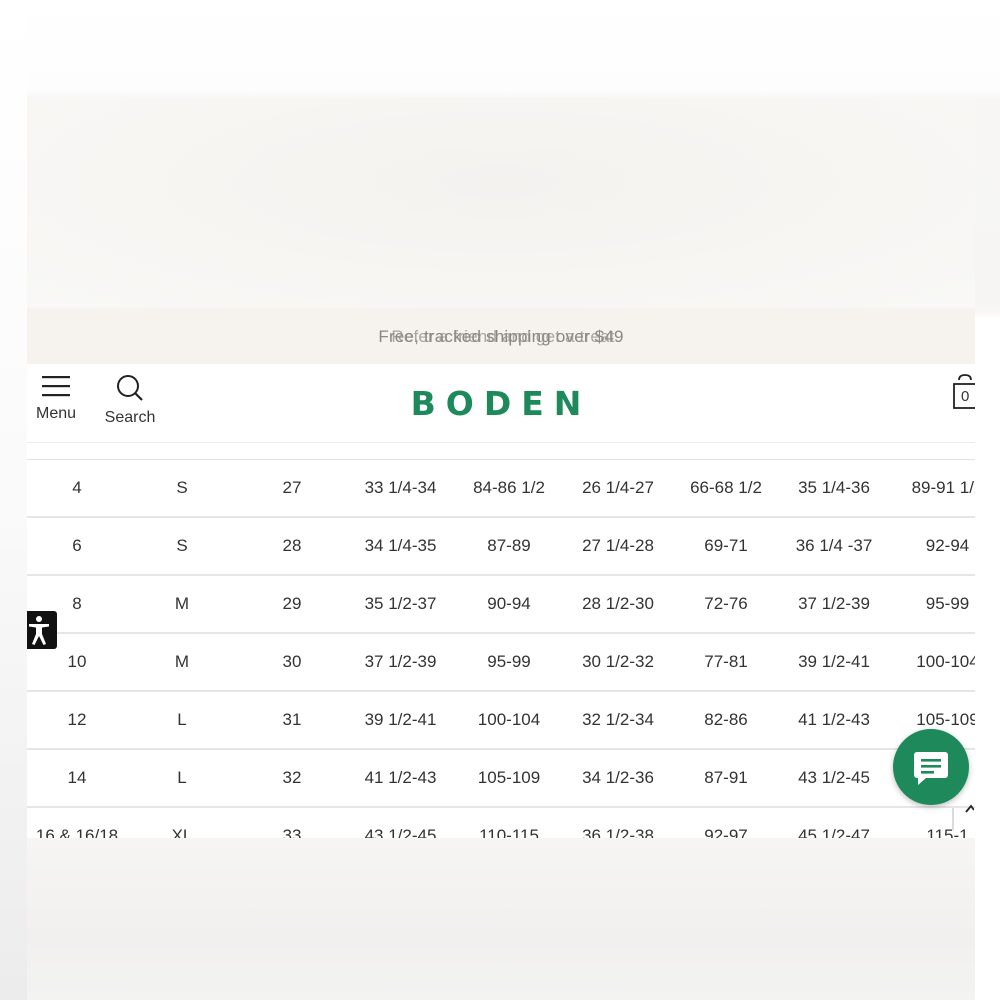 This screenshot has height=1000, width=1000. I want to click on table-cell: 28 1/2-30, so click(618, 604).